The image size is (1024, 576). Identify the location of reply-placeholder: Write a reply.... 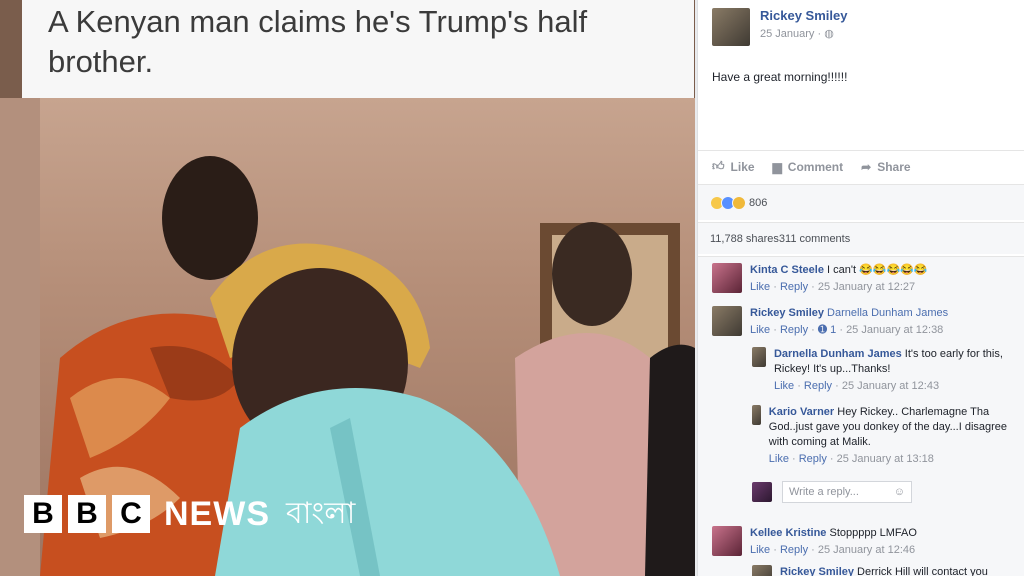
(824, 492).